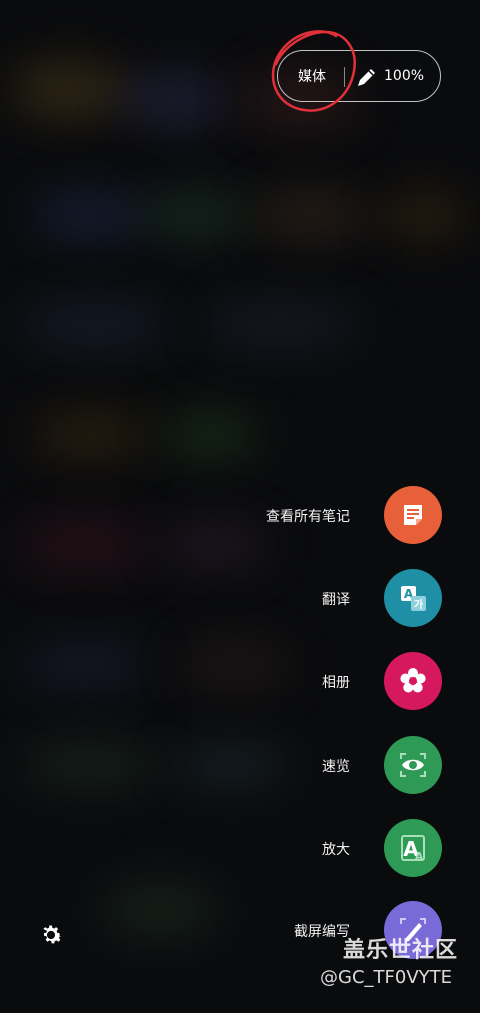 Image resolution: width=480 pixels, height=1013 pixels. What do you see at coordinates (404, 76) in the screenshot?
I see `pen-battery-label: 100%` at bounding box center [404, 76].